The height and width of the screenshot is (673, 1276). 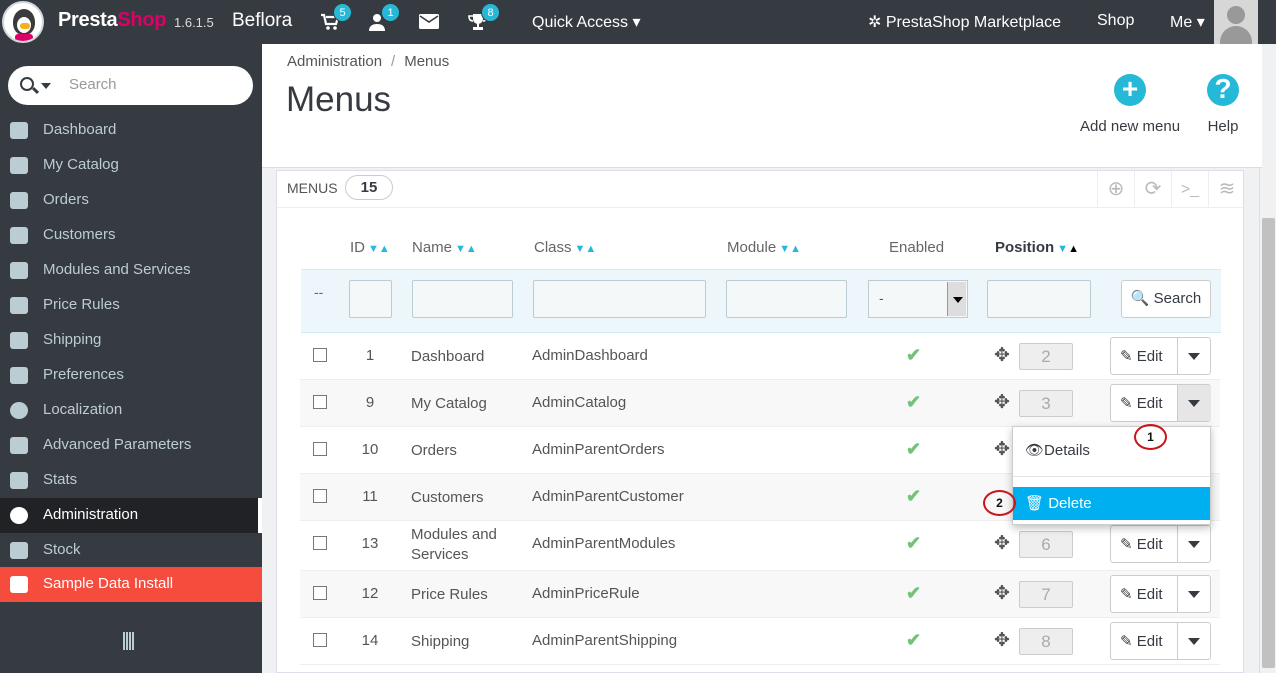 I want to click on position-field: 2, so click(x=1046, y=356).